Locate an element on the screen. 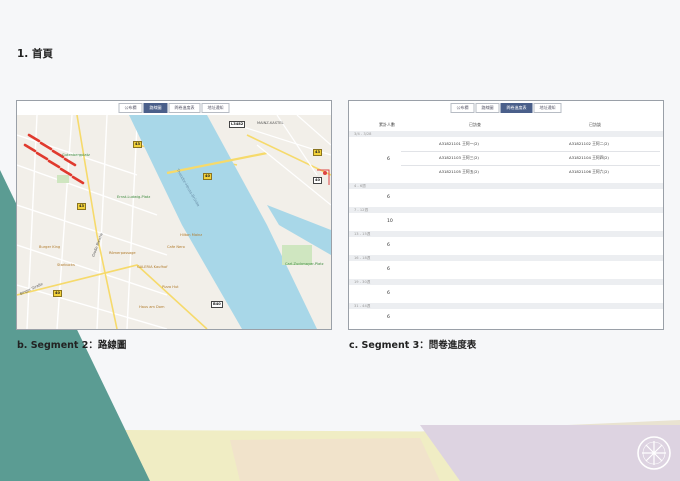 This screenshot has height=481, width=680. group-label: 19 - 30週 is located at coordinates (362, 282).